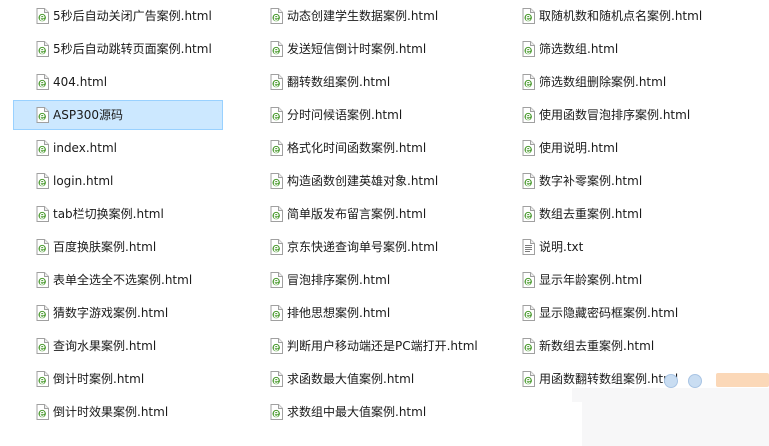 This screenshot has width=769, height=446. I want to click on file-name-label: tab栏切换案例.html, so click(108, 214).